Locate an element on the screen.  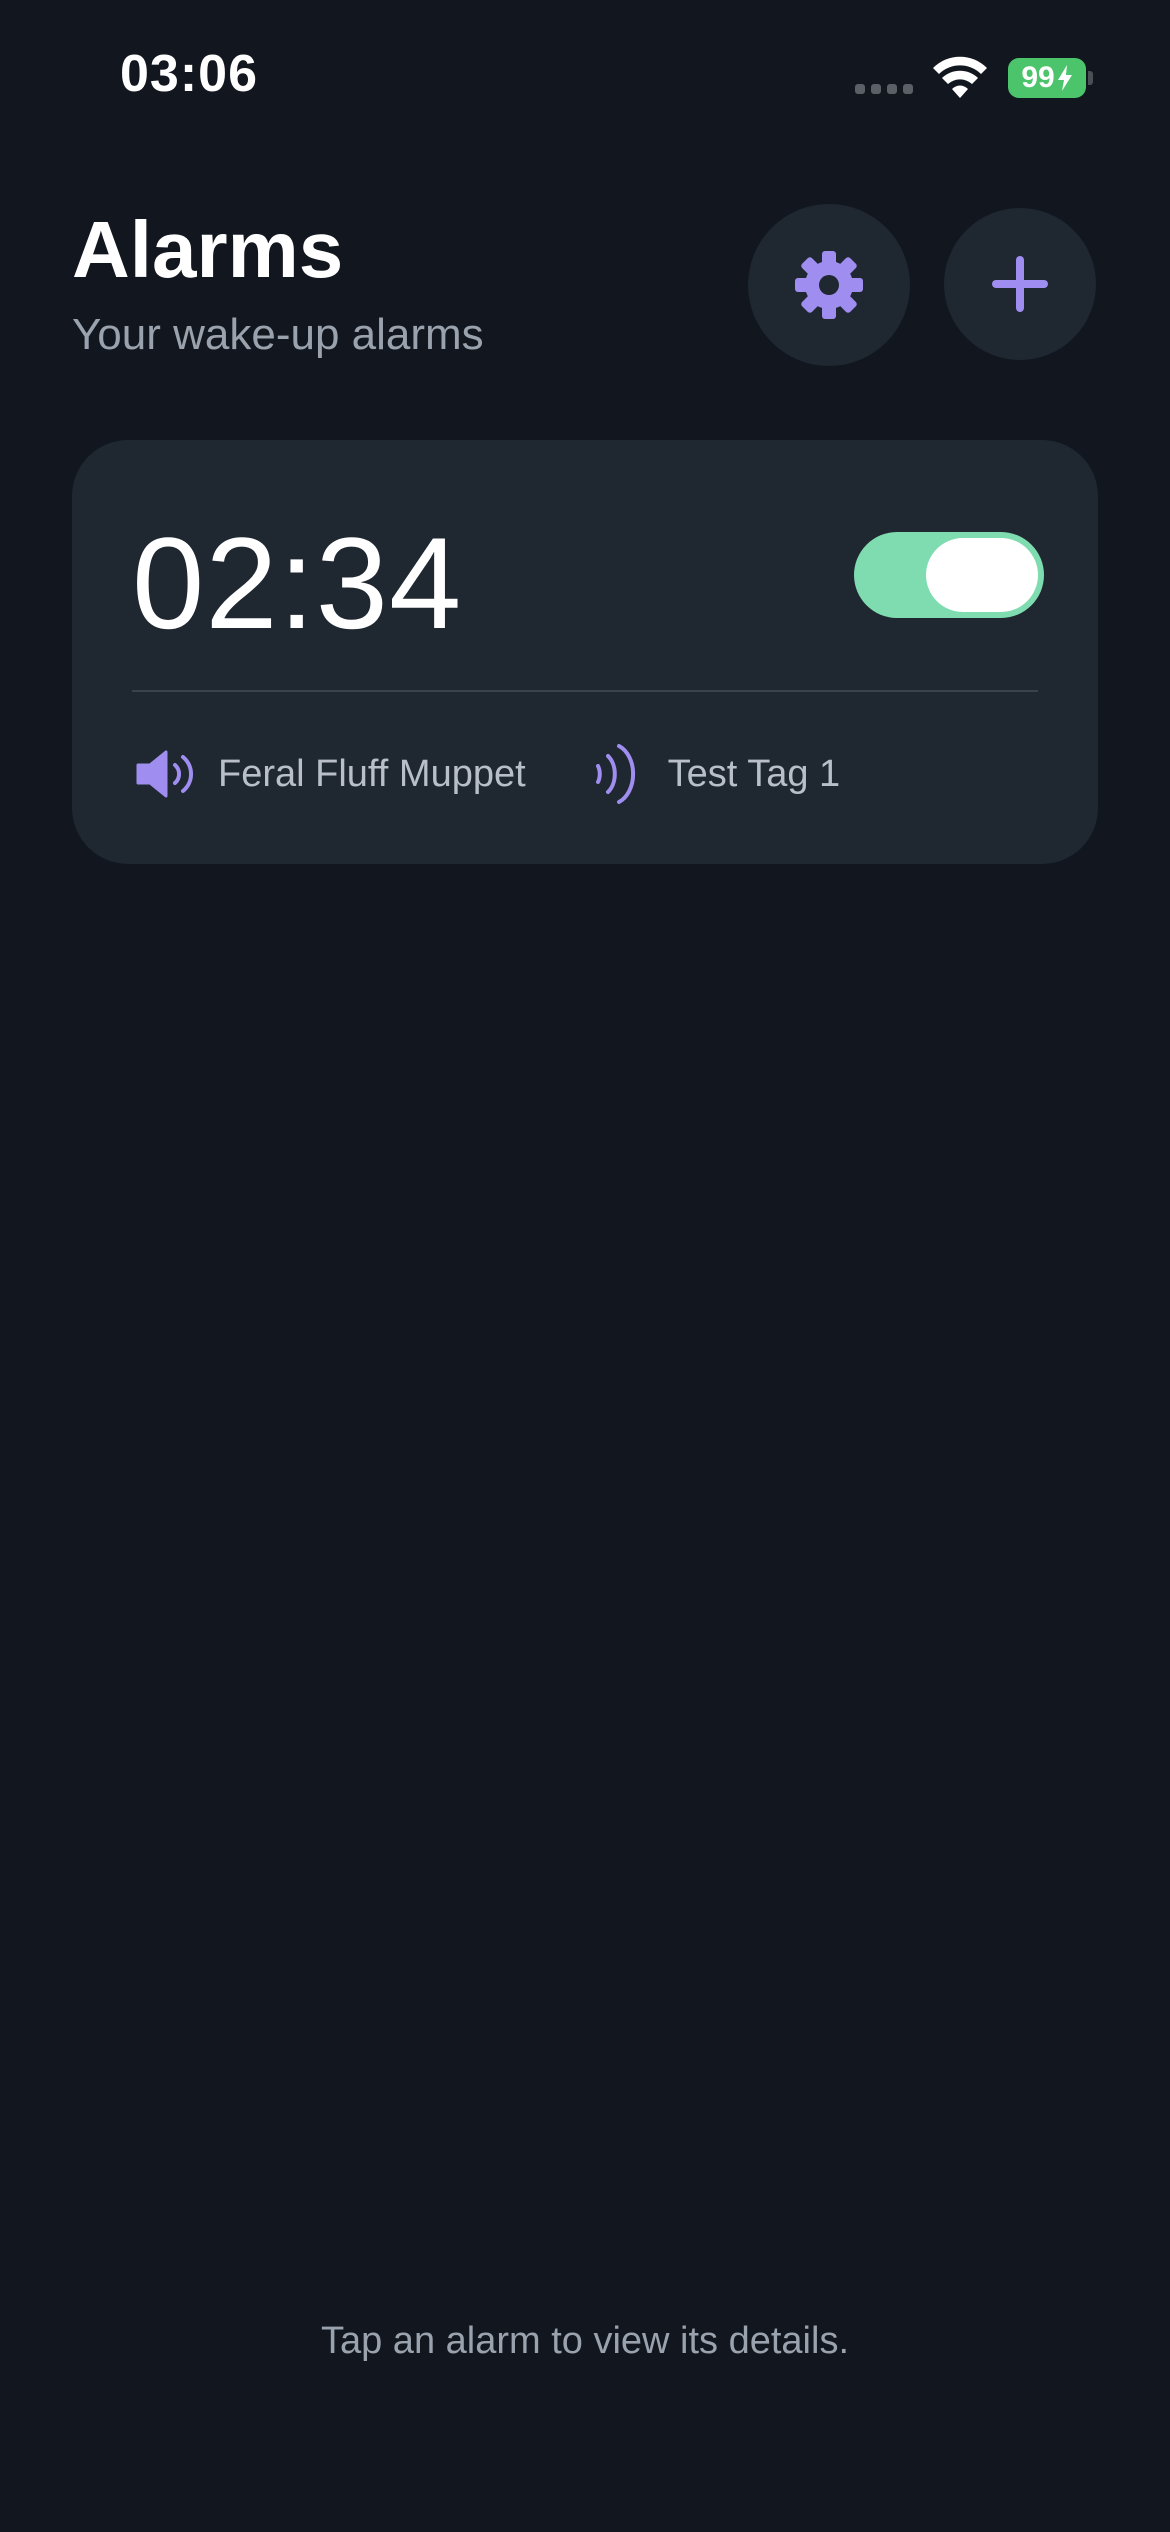
charging-bolt-icon is located at coordinates (1064, 78).